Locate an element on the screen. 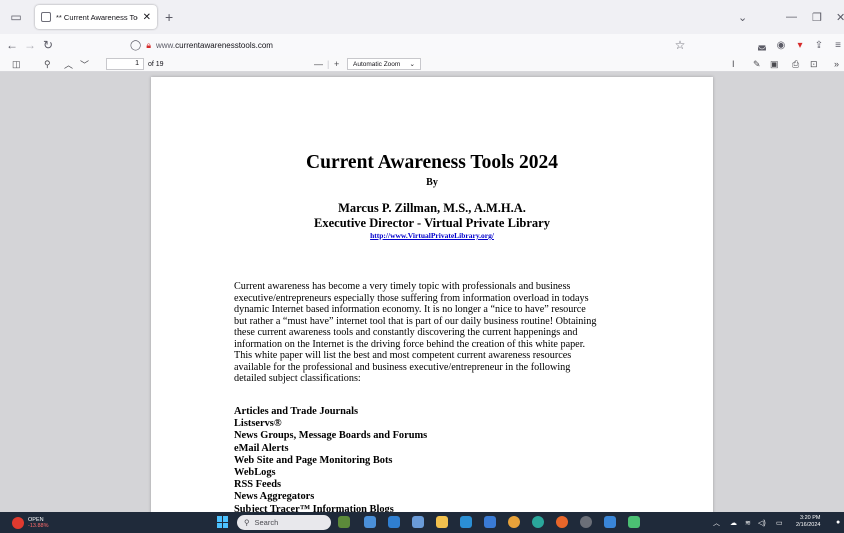 The width and height of the screenshot is (844, 533). clock-date: 2/16/2024 is located at coordinates (808, 525).